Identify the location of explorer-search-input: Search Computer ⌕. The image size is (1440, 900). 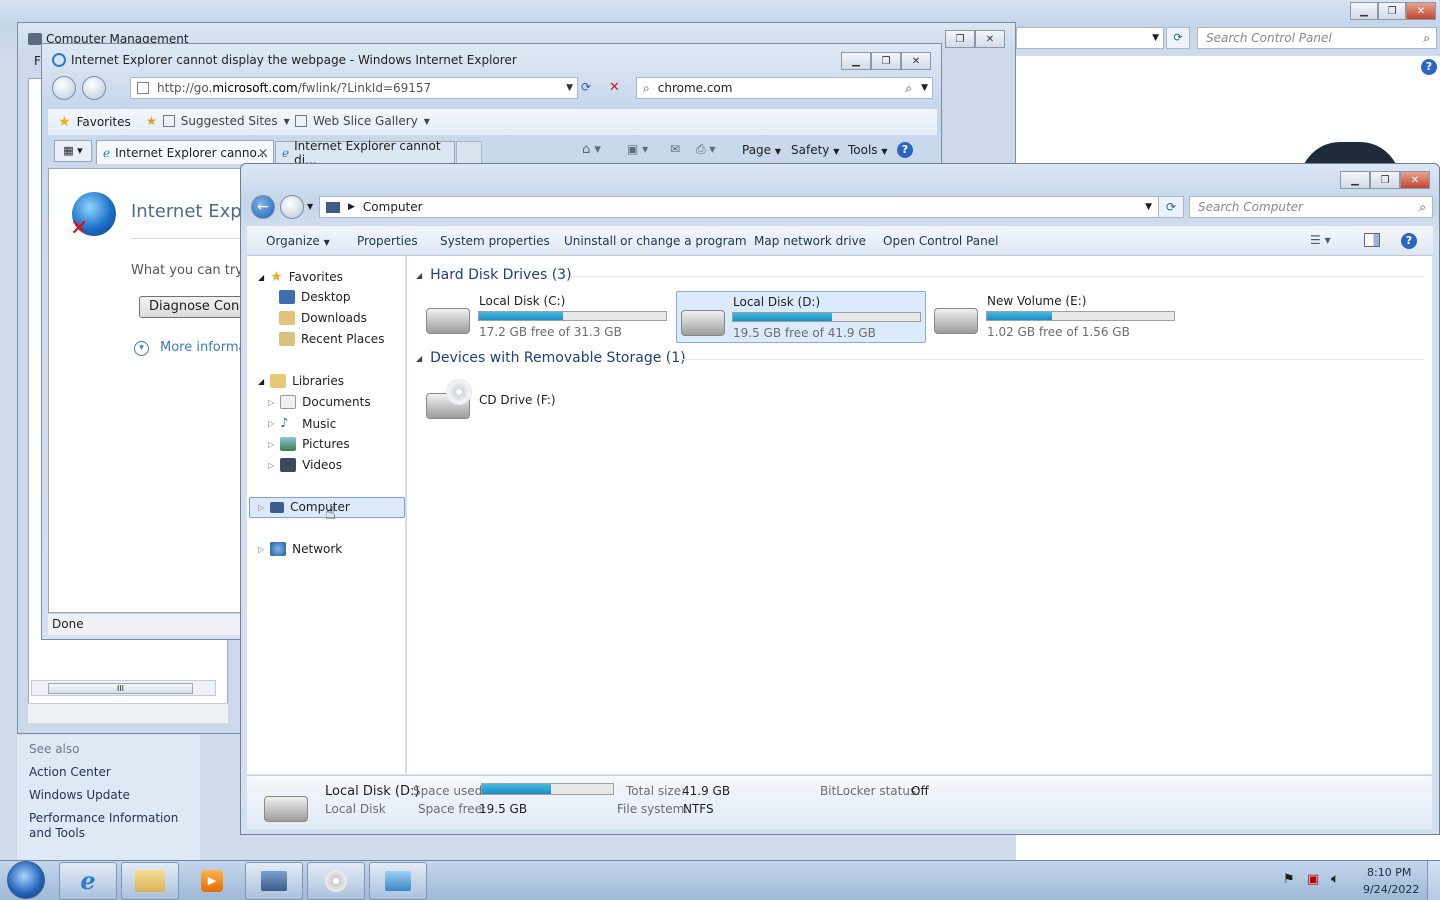
(1311, 207).